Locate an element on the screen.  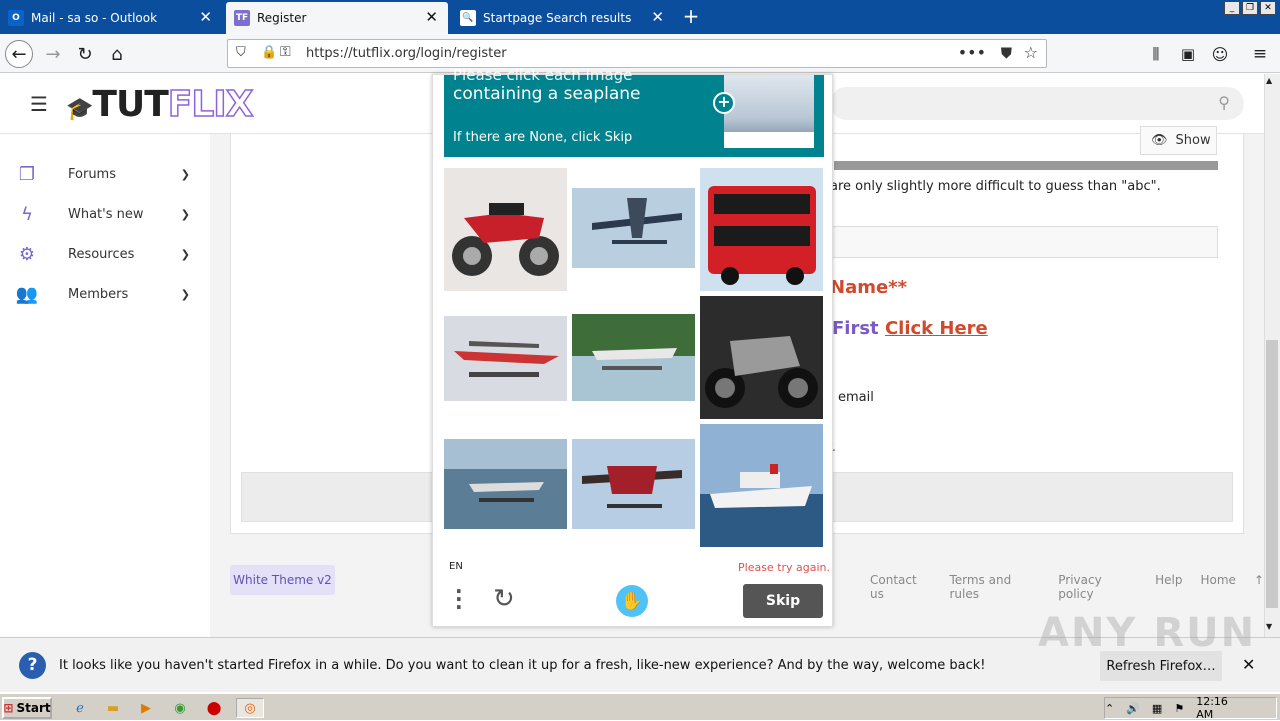
captcha-prompt-text: containing a seaplane is located at coordinates (547, 94).